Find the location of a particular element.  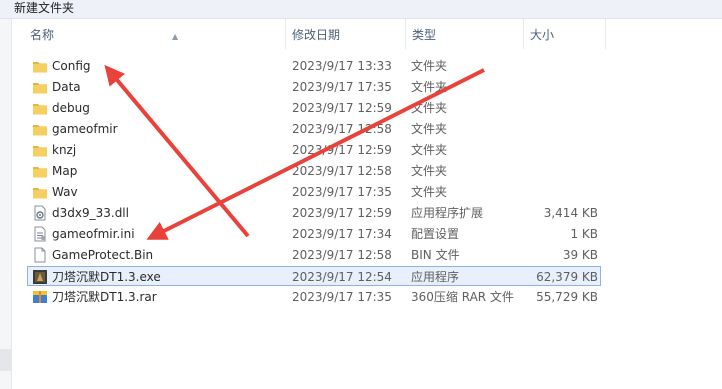

file-row-config: Config 2023/9/17 13:33 文件夹 is located at coordinates (314, 66).